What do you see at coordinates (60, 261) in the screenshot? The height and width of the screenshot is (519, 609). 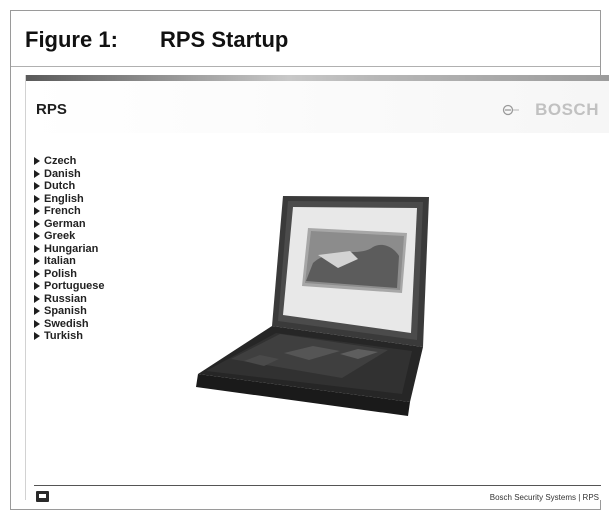 I see `language-label: Italian` at bounding box center [60, 261].